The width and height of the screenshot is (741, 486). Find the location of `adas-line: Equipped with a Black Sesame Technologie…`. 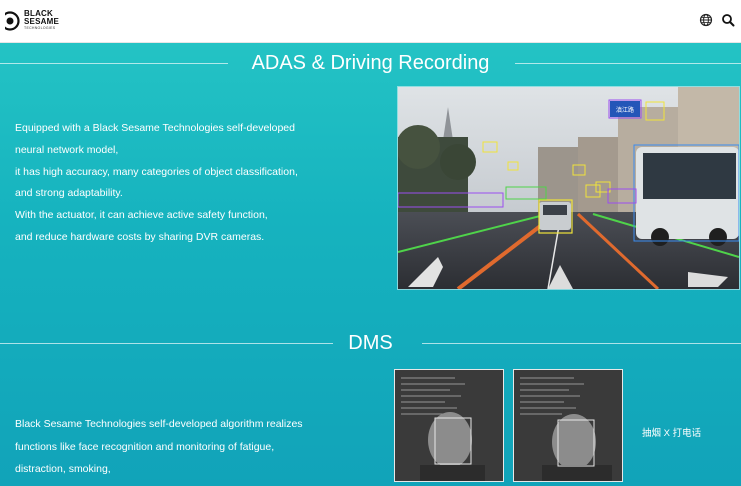

adas-line: Equipped with a Black Sesame Technologie… is located at coordinates (155, 128).